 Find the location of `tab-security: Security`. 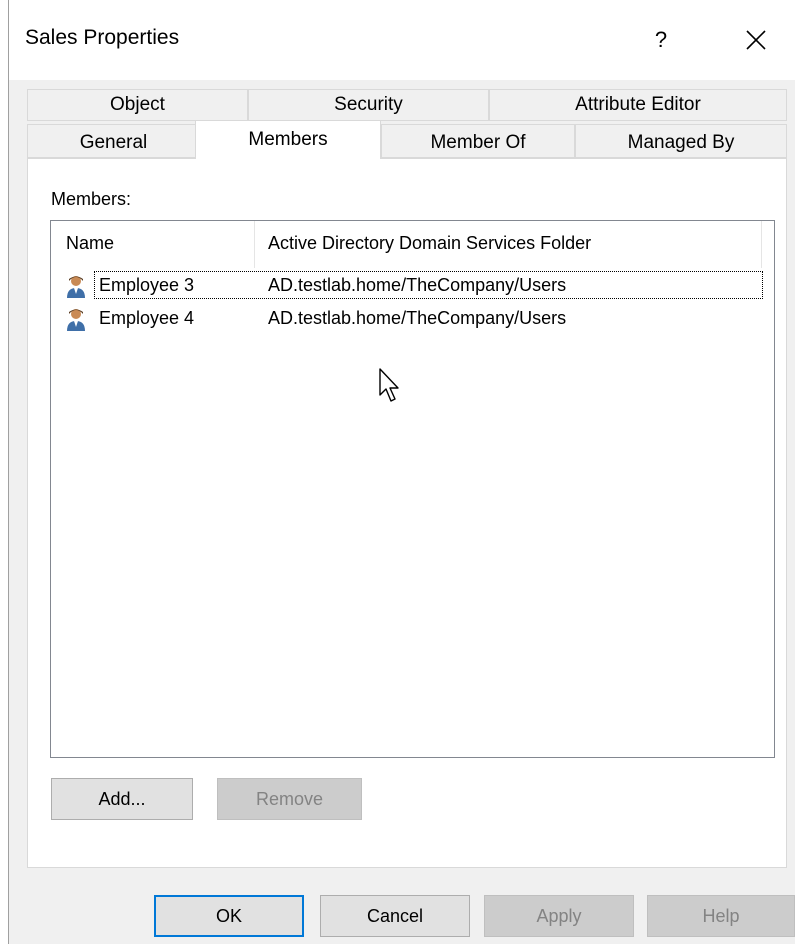

tab-security: Security is located at coordinates (368, 105).